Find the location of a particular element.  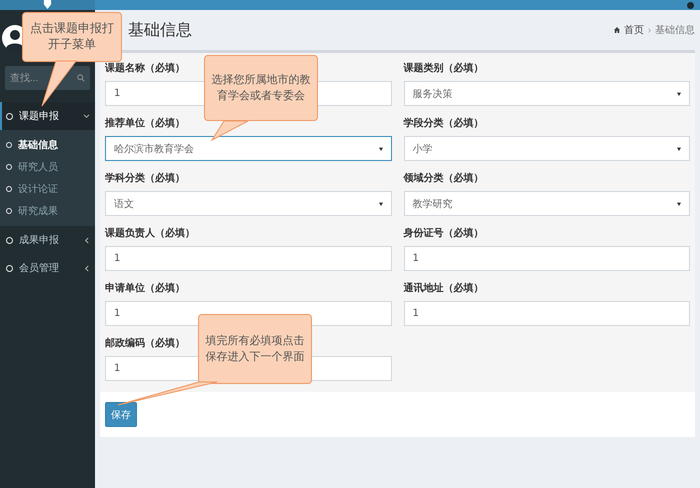

hint-tooltip: 填完所有必填项点击保存进入下一个界面 is located at coordinates (255, 349).